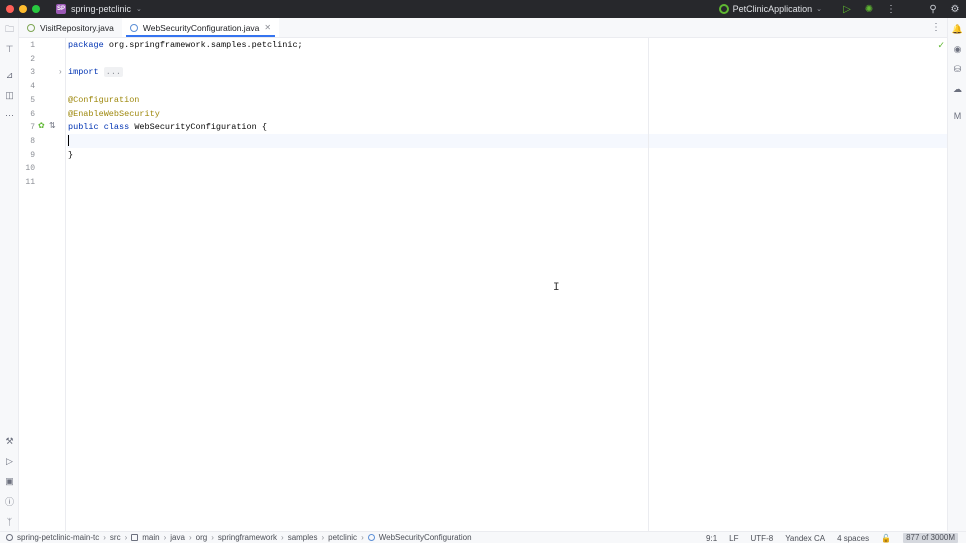  What do you see at coordinates (957, 29) in the screenshot?
I see `notifications-icon: 🔔` at bounding box center [957, 29].